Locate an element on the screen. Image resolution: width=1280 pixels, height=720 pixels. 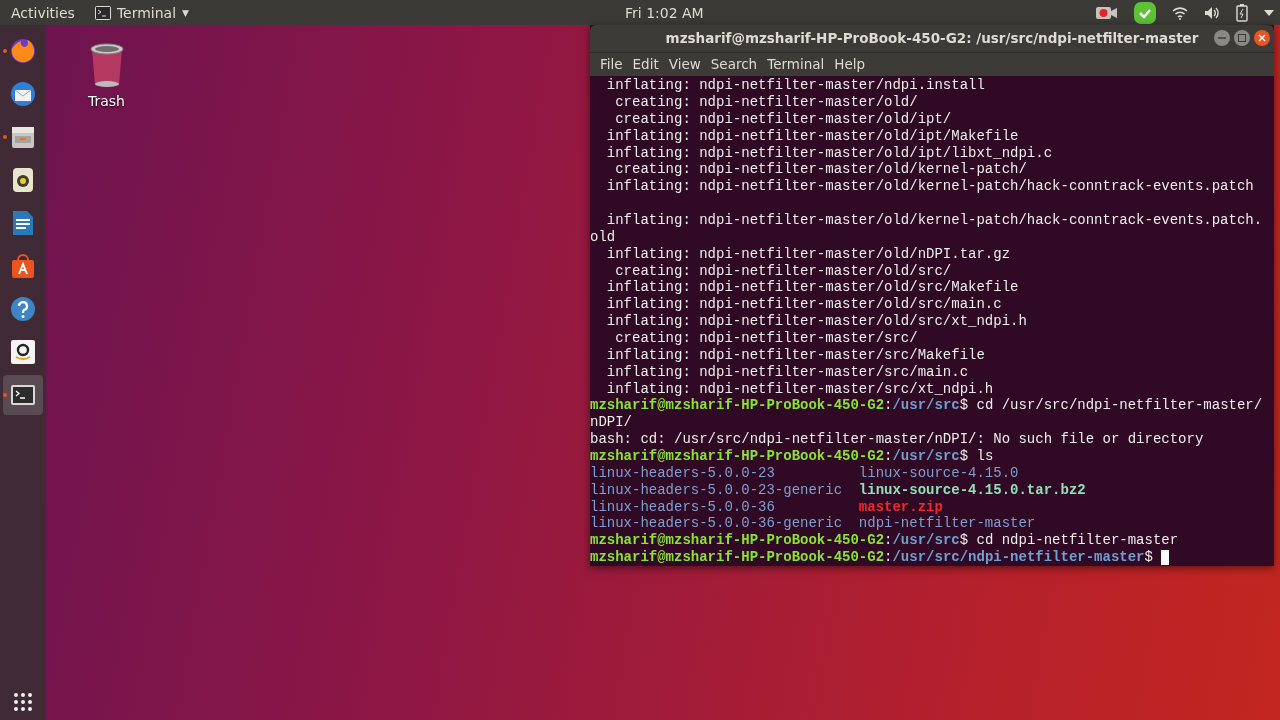
terminal-line: inflating: ndpi-netfilter-master/src/xt_ndpi.h is located at coordinates (799, 389).